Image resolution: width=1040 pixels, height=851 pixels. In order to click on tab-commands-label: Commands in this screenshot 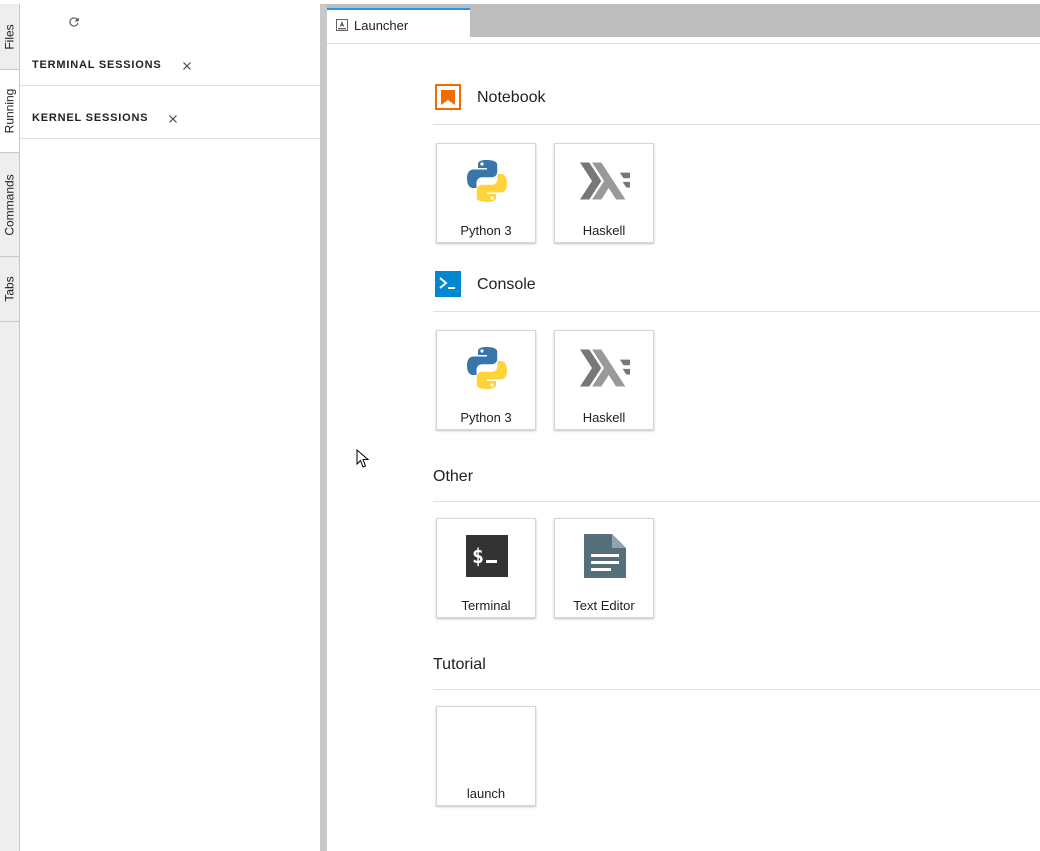, I will do `click(9, 204)`.